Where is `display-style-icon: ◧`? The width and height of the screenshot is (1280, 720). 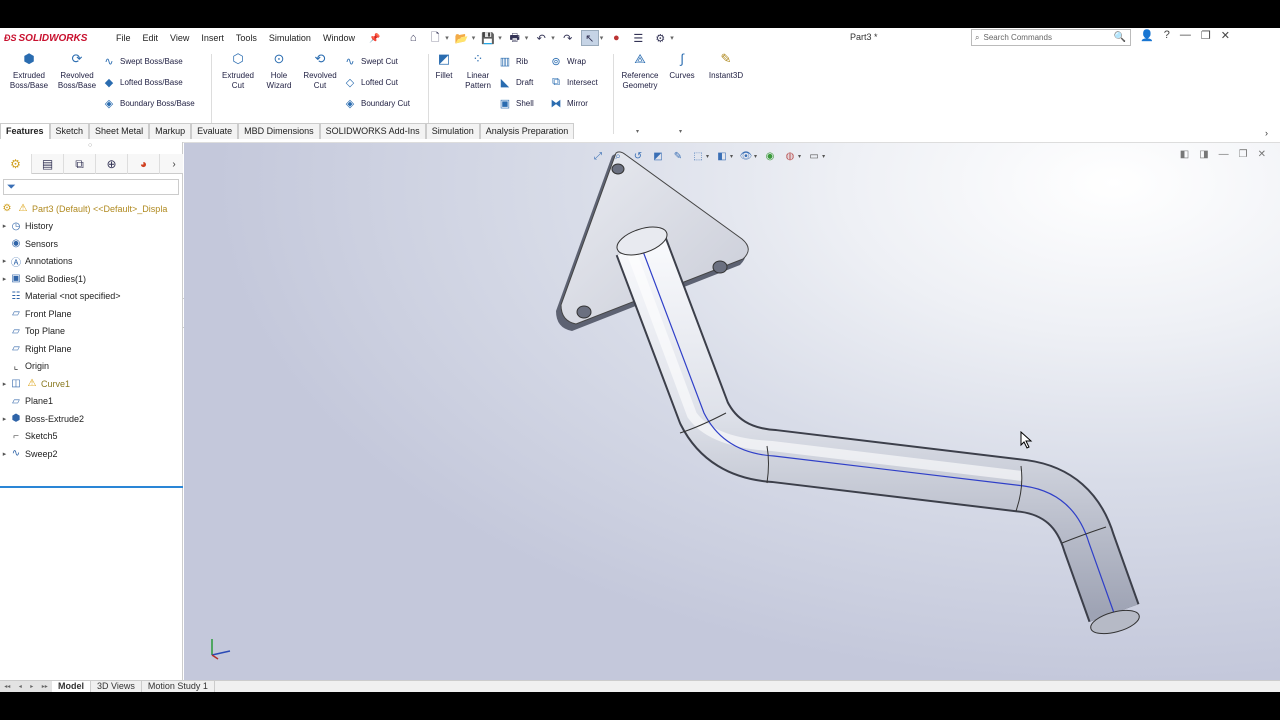
display-style-icon: ◧ is located at coordinates (722, 156).